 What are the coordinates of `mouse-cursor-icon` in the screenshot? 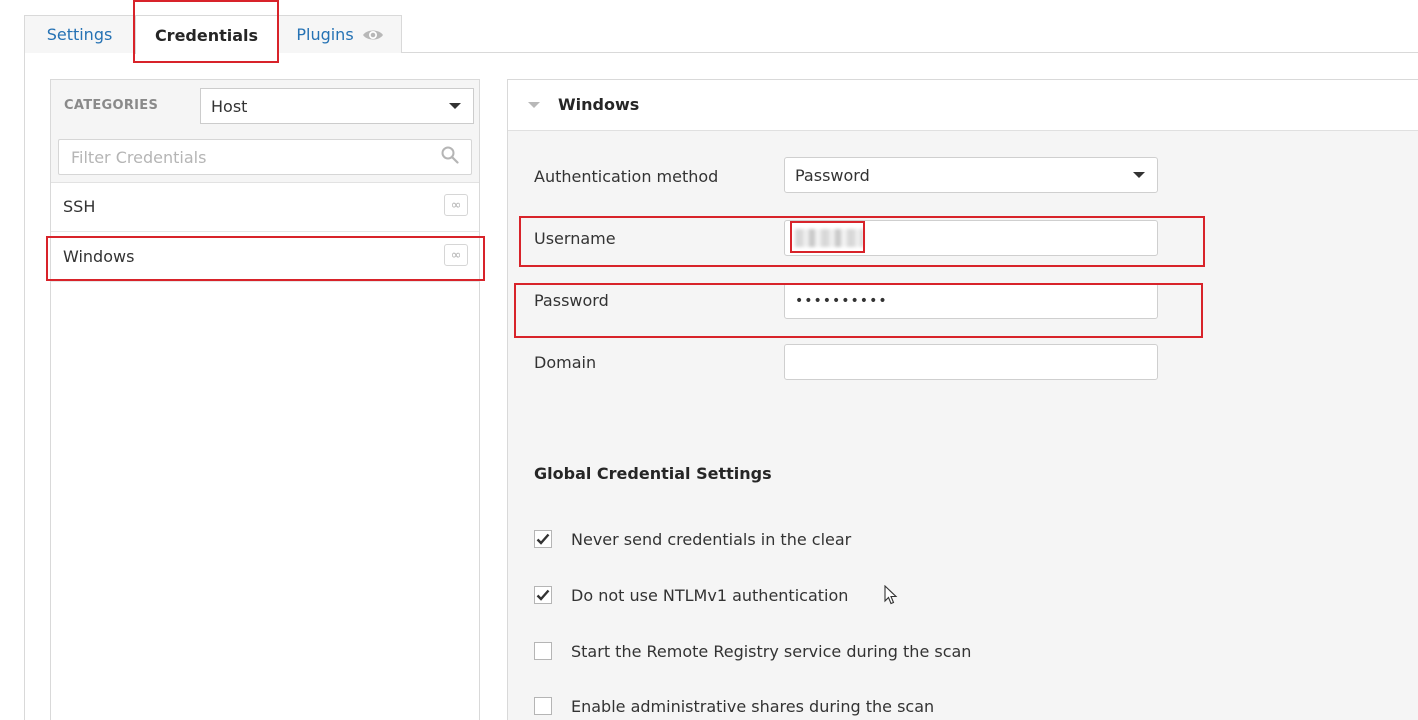 It's located at (891, 596).